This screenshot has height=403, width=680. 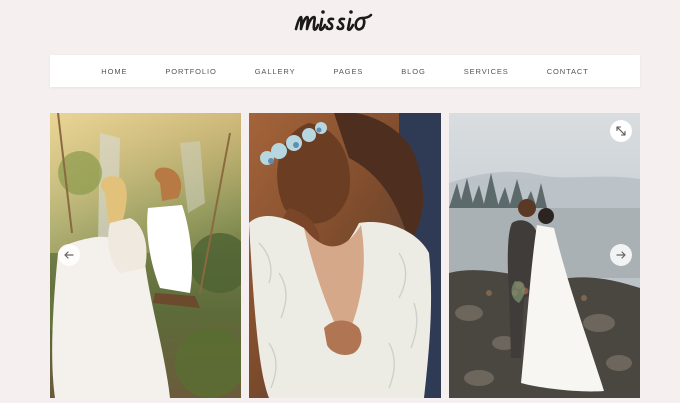 I want to click on slider-next-button, so click(x=621, y=255).